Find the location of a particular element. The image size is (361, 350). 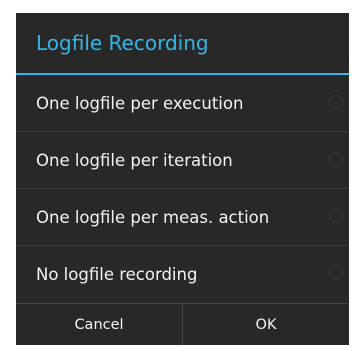

option-per-execution: One logfile per execution is located at coordinates (182, 103).